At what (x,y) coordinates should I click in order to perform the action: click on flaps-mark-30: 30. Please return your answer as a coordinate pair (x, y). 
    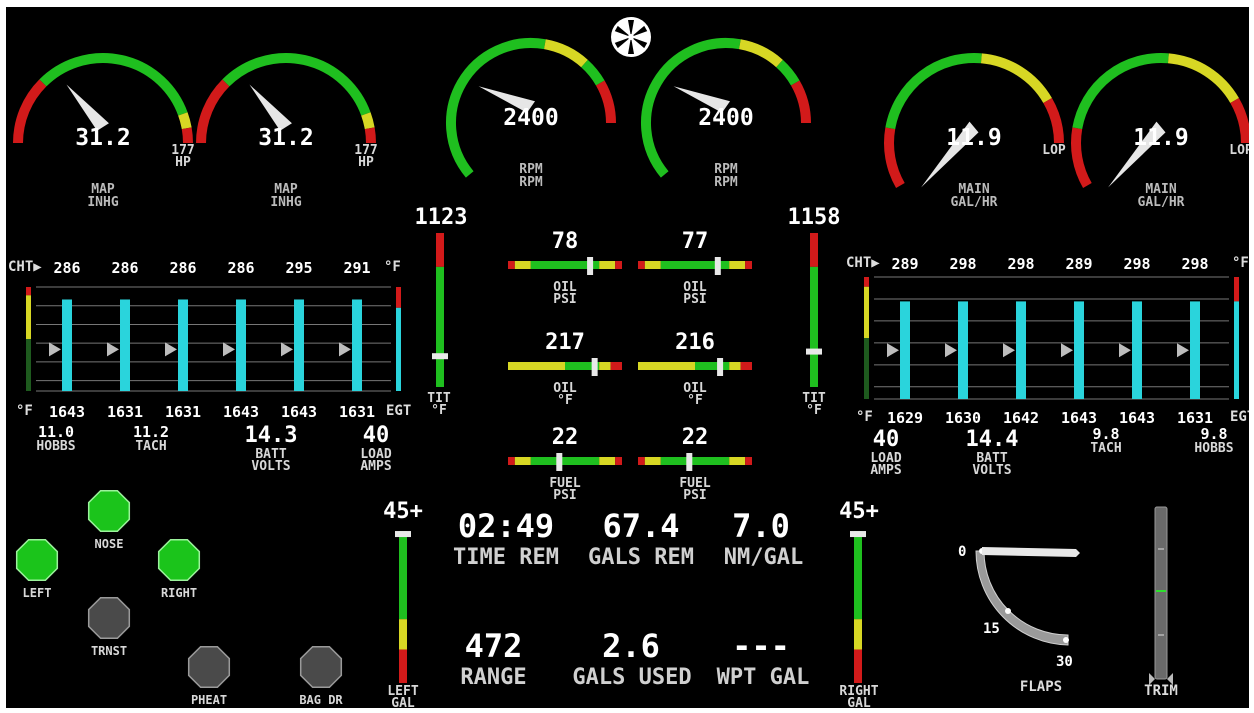
    Looking at the image, I should click on (1064, 662).